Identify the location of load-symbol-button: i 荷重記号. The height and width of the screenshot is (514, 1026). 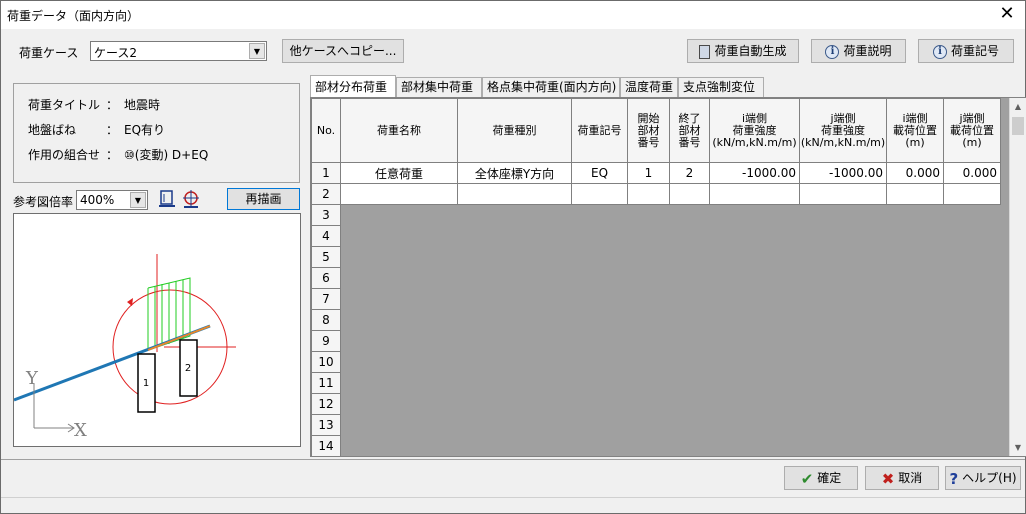
(966, 51).